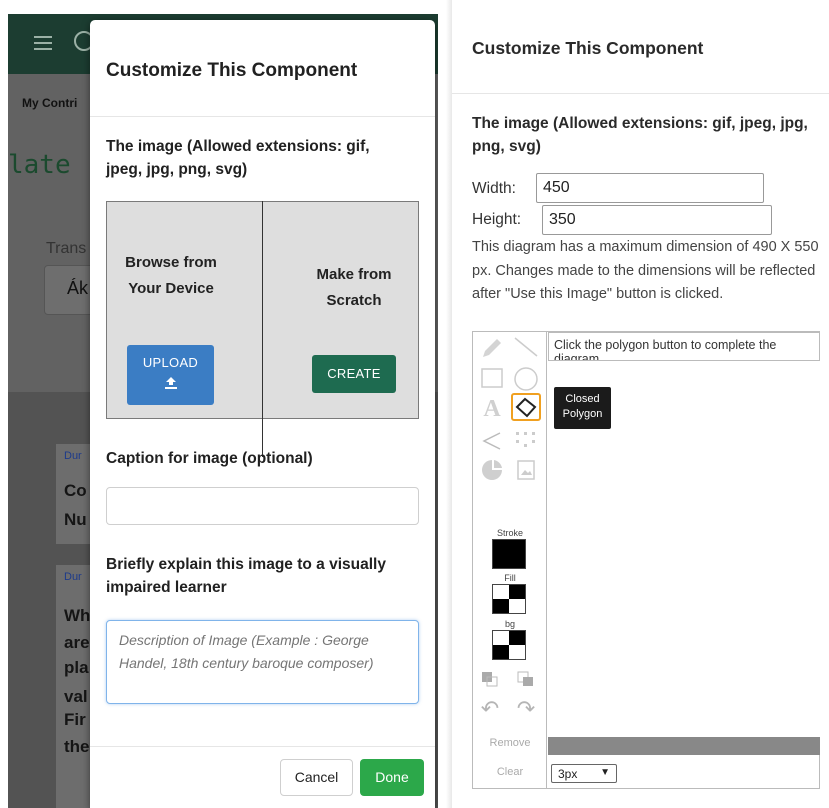 Image resolution: width=829 pixels, height=808 pixels. What do you see at coordinates (510, 772) in the screenshot?
I see `clear-button: Clear` at bounding box center [510, 772].